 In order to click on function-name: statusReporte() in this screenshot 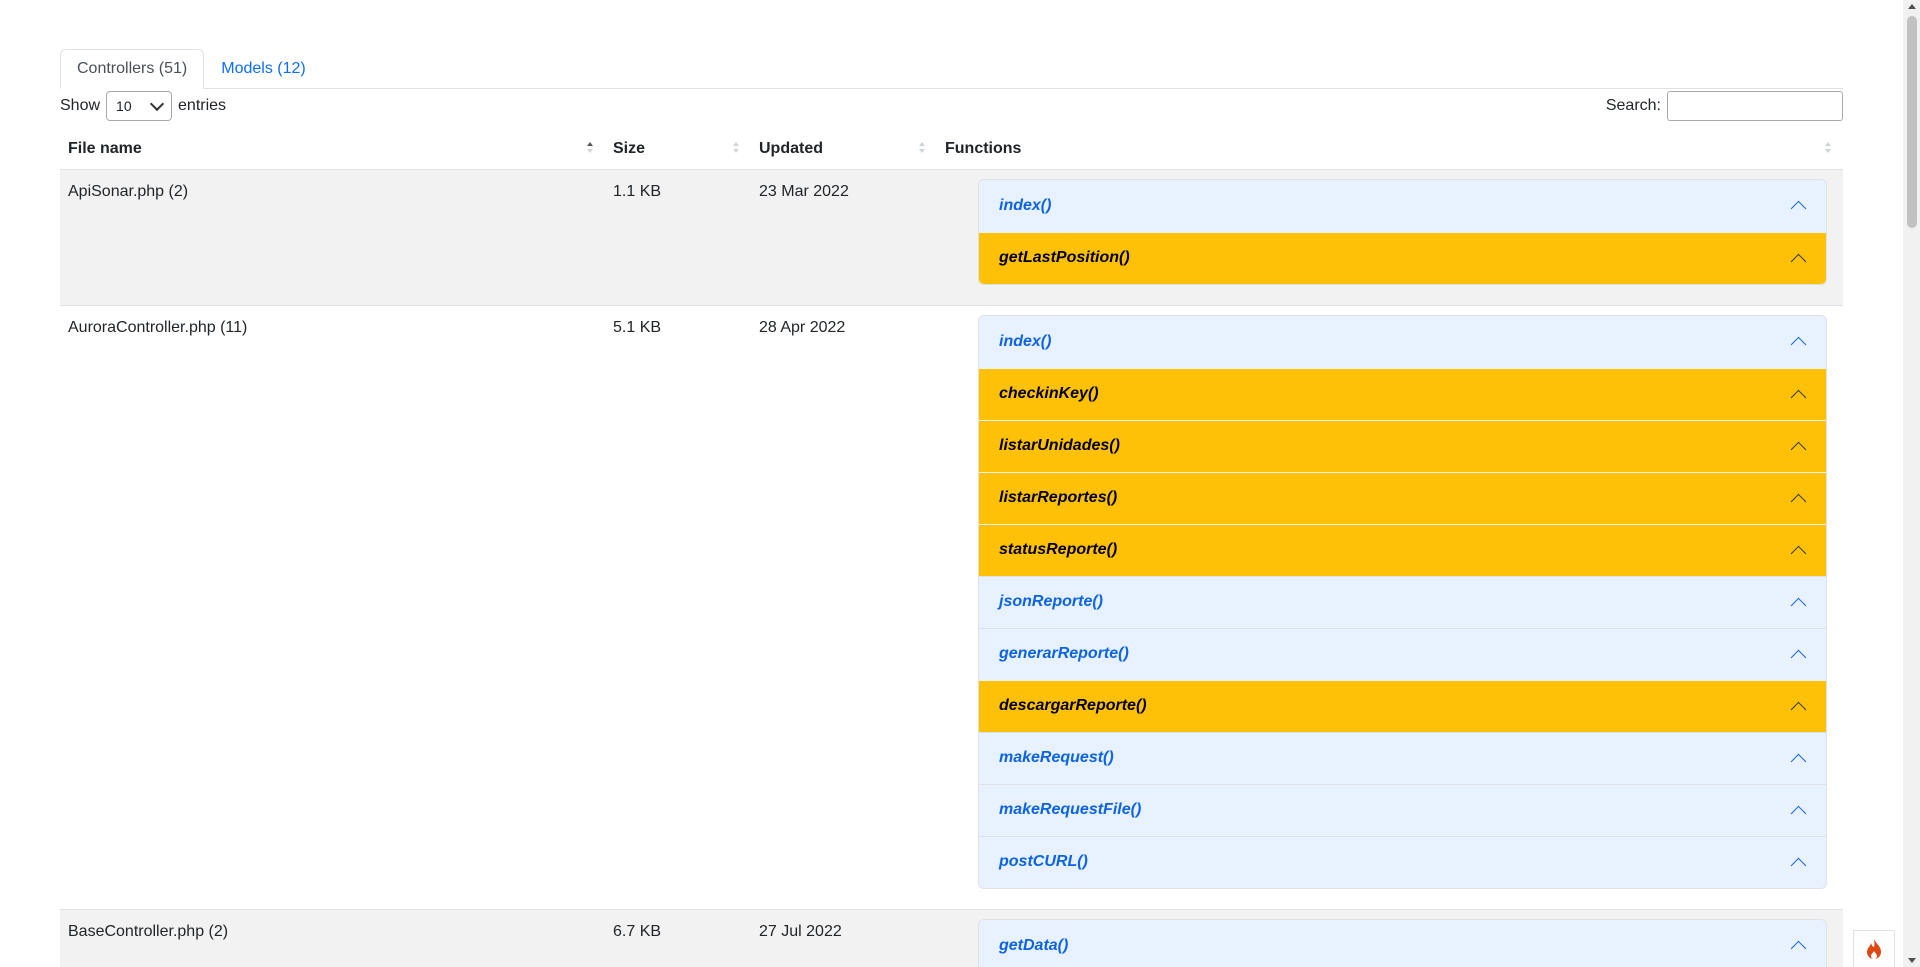, I will do `click(1058, 549)`.